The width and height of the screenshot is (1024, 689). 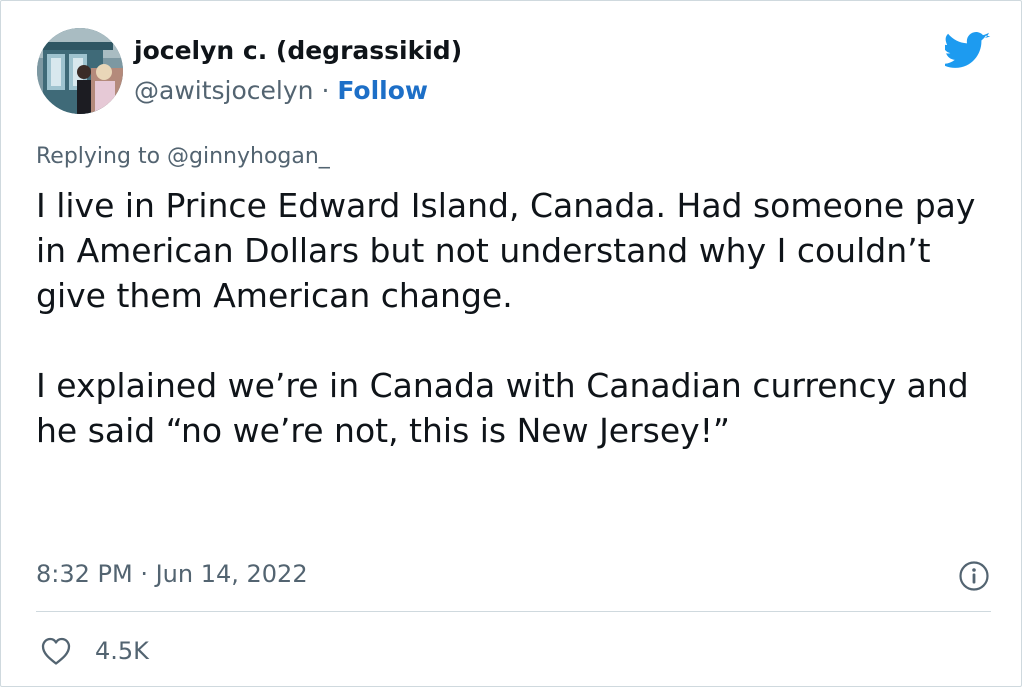 What do you see at coordinates (382, 90) in the screenshot?
I see `follow-button: Follow` at bounding box center [382, 90].